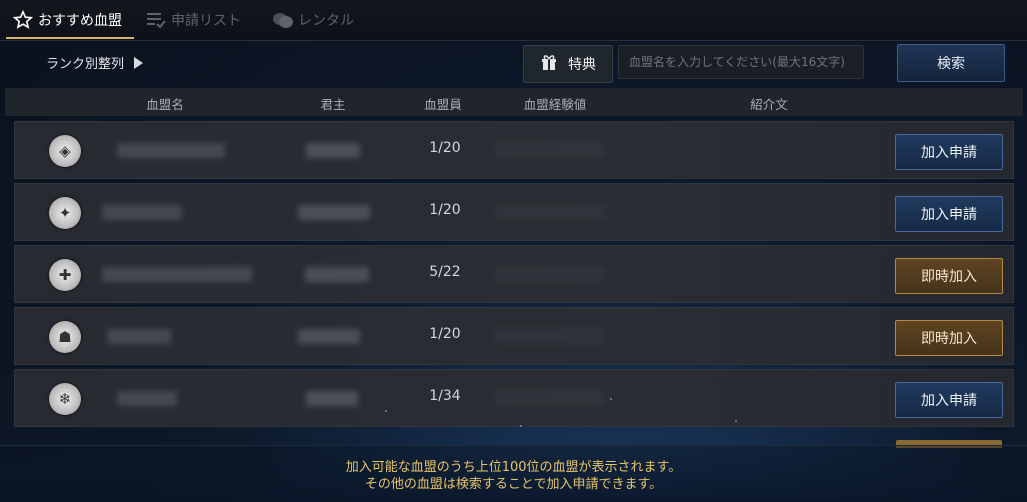 This screenshot has height=502, width=1027. I want to click on table-header: 血盟名 君主 血盟員 血盟経験値 紹介文, so click(514, 102).